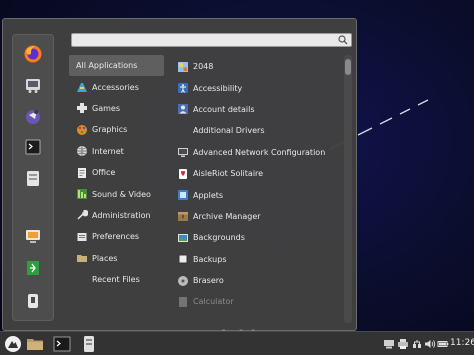 Image resolution: width=474 pixels, height=355 pixels. Describe the element at coordinates (208, 281) in the screenshot. I see `app-label: Brasero` at that location.